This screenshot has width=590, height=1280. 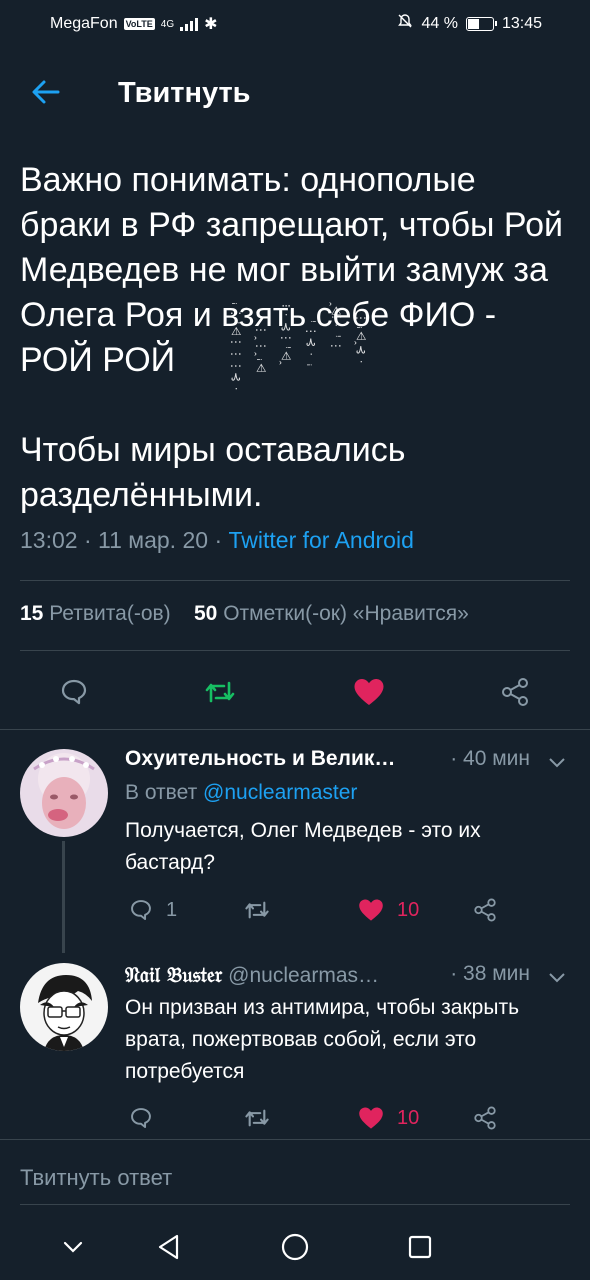 I want to click on reply-button: 1, so click(x=152, y=910).